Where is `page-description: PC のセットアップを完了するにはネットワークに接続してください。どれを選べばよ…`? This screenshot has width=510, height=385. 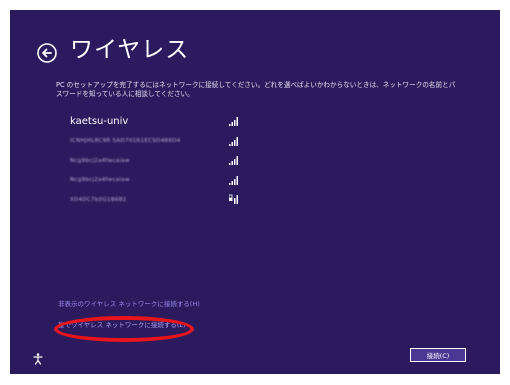
page-description: PC のセットアップを完了するにはネットワークに接続してください。どれを選べばよ… is located at coordinates (256, 89).